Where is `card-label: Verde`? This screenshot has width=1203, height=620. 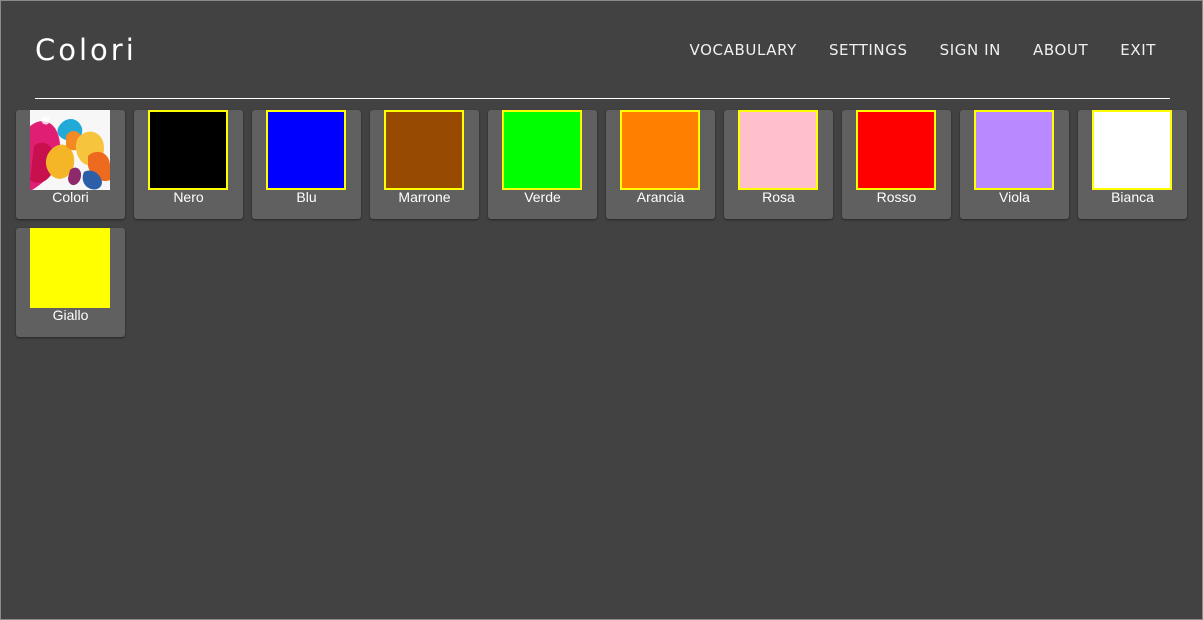 card-label: Verde is located at coordinates (542, 197).